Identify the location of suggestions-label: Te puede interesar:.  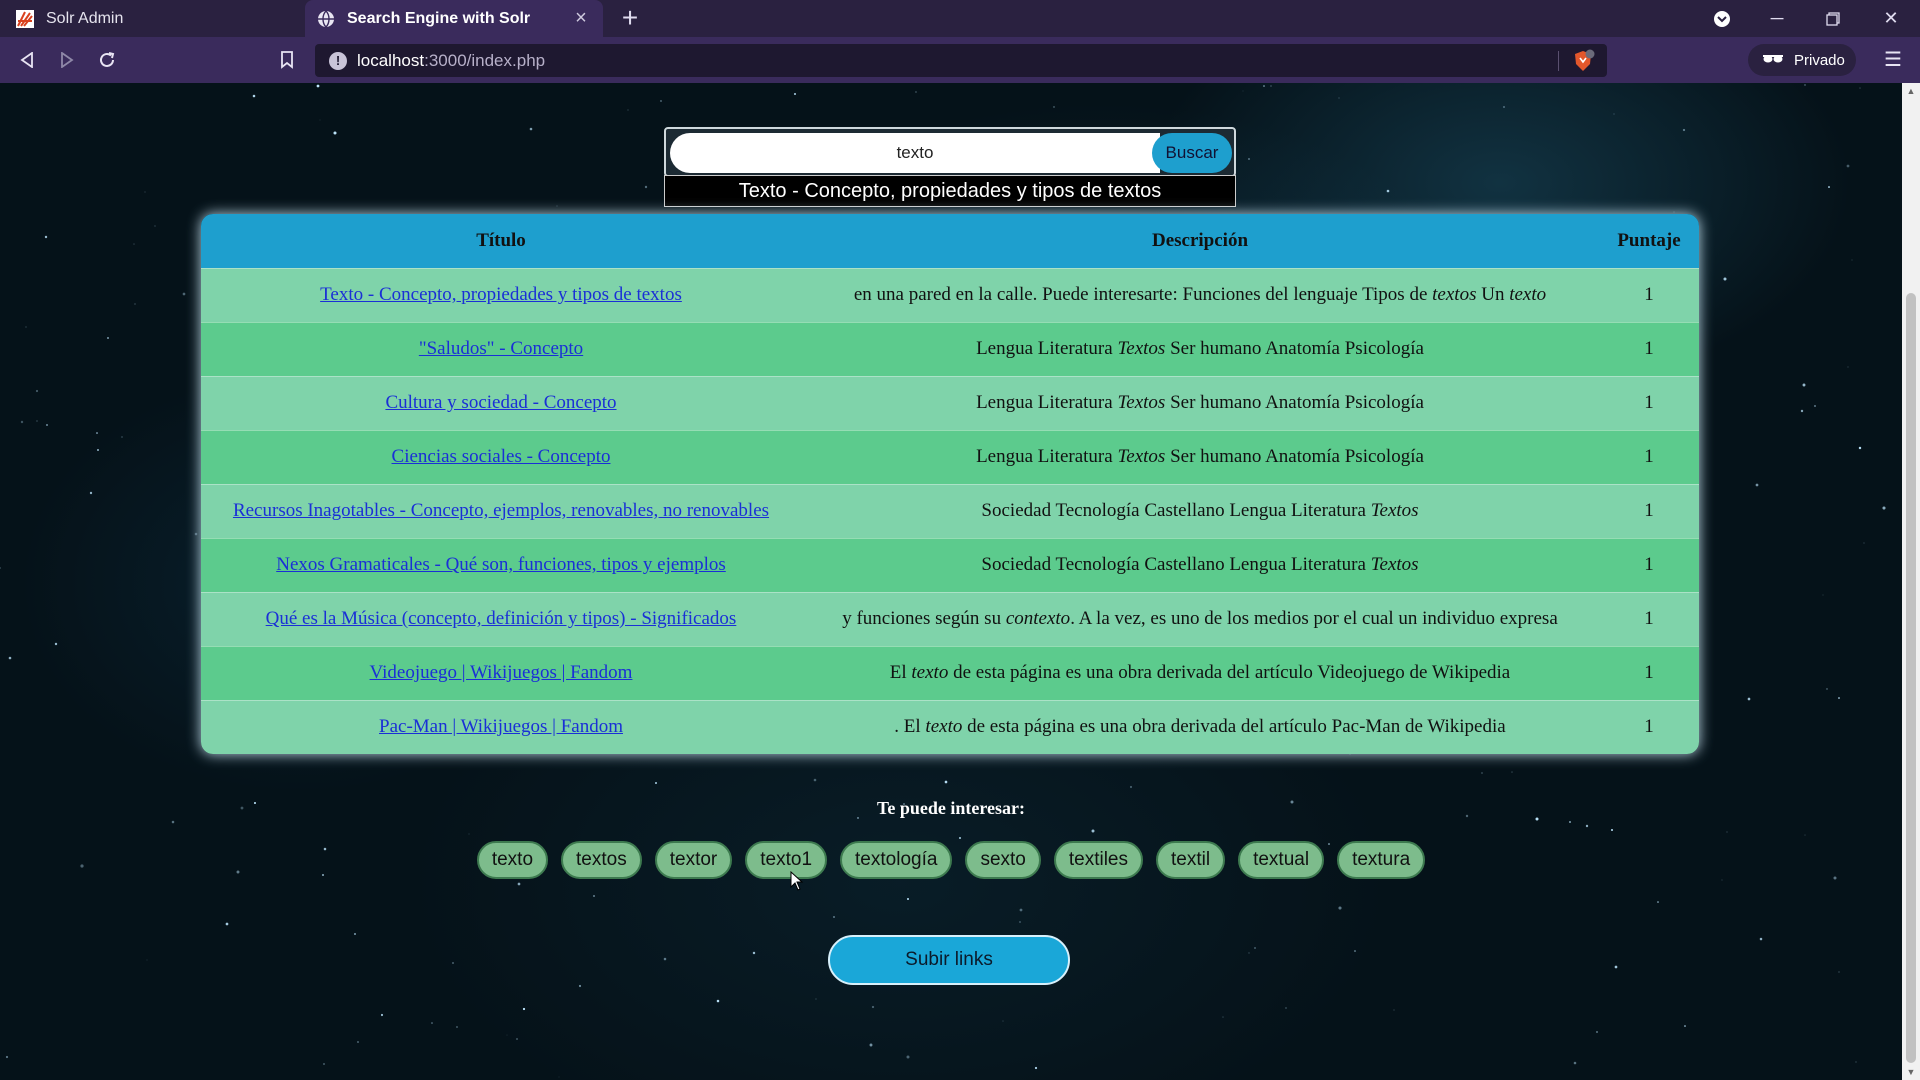
(951, 808).